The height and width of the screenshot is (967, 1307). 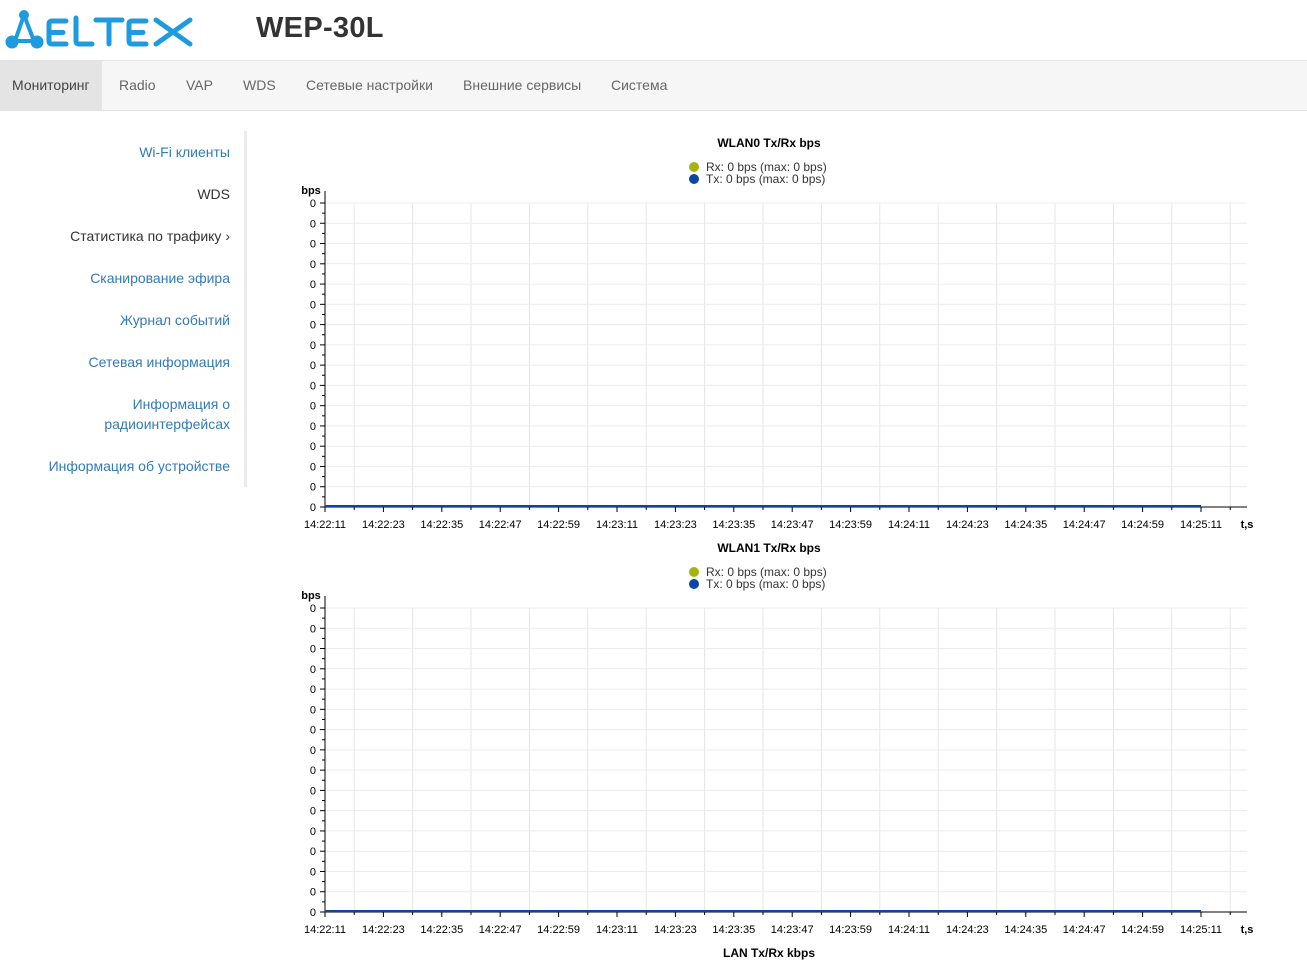 I want to click on eltex-logo, so click(x=100, y=30).